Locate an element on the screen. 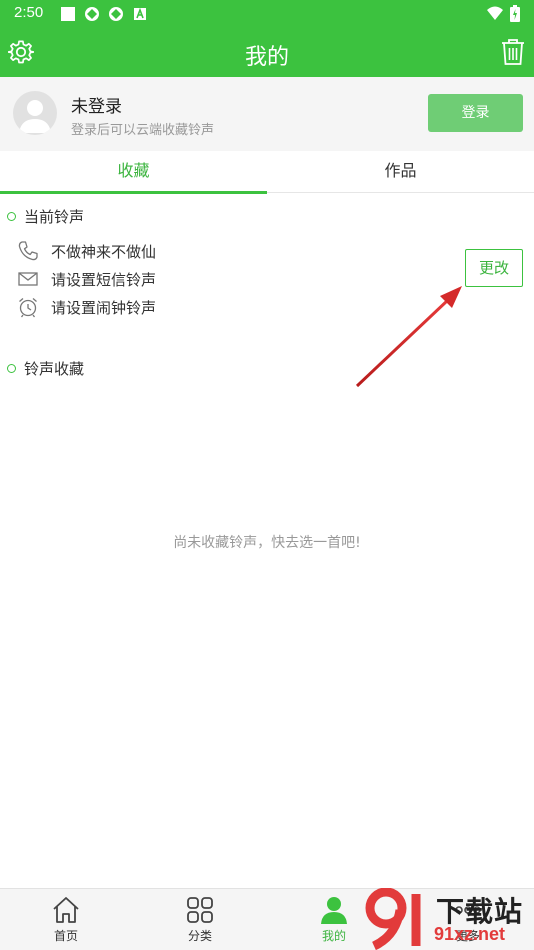 The width and height of the screenshot is (534, 950). annotation-arrow-icon is located at coordinates (408, 337).